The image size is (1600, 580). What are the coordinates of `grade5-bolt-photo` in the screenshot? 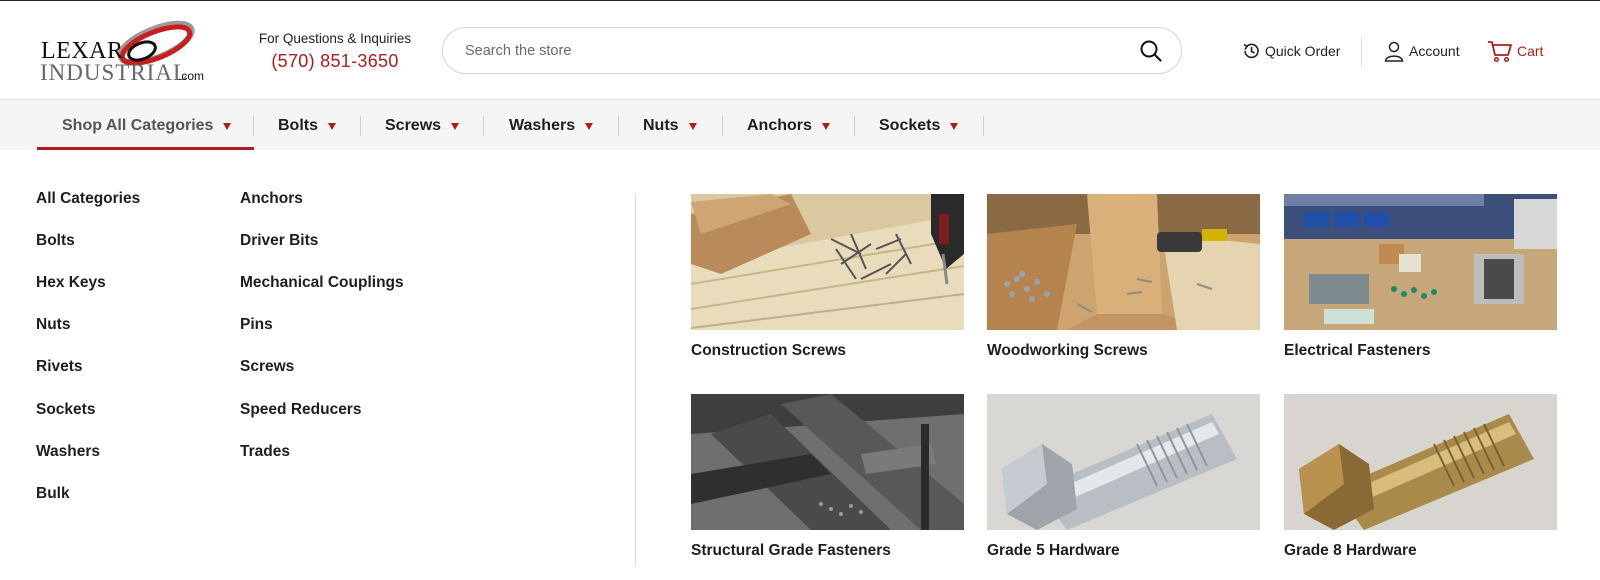 It's located at (1123, 462).